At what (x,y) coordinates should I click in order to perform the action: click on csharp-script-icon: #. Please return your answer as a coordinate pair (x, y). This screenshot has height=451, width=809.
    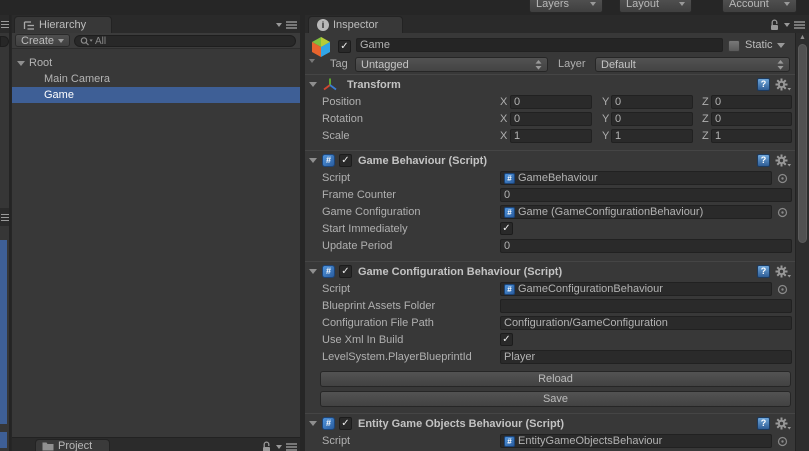
    Looking at the image, I should click on (328, 271).